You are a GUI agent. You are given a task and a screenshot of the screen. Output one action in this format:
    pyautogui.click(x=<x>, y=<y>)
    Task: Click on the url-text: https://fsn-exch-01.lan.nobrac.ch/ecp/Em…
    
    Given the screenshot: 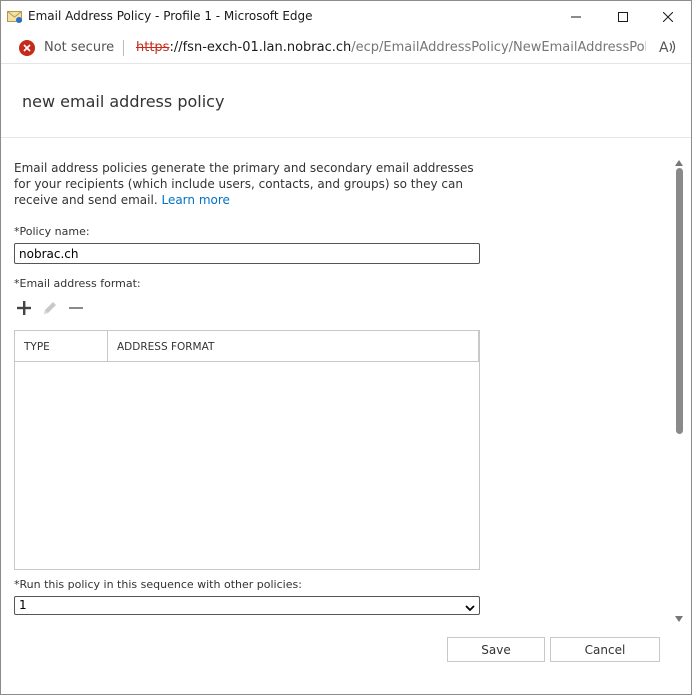 What is the action you would take?
    pyautogui.click(x=391, y=47)
    